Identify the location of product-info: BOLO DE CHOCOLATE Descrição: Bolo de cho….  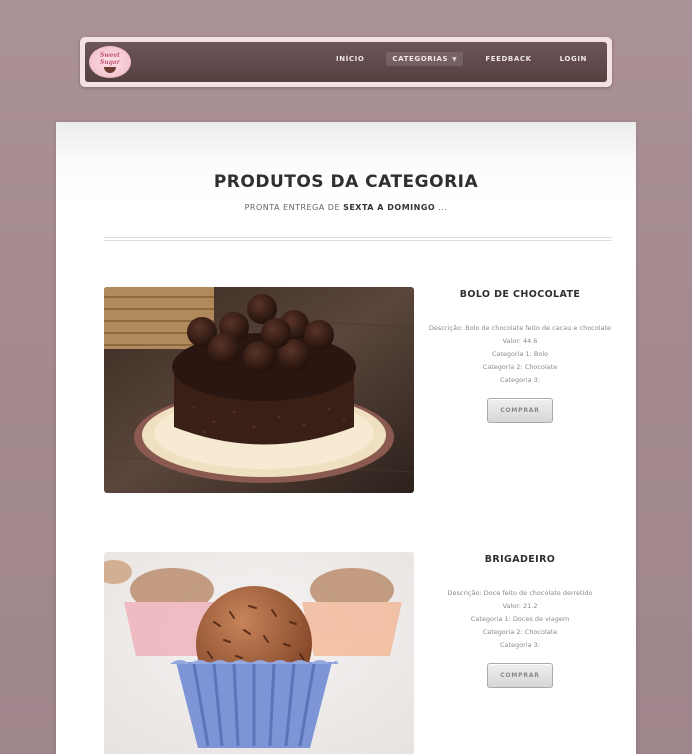
(520, 355).